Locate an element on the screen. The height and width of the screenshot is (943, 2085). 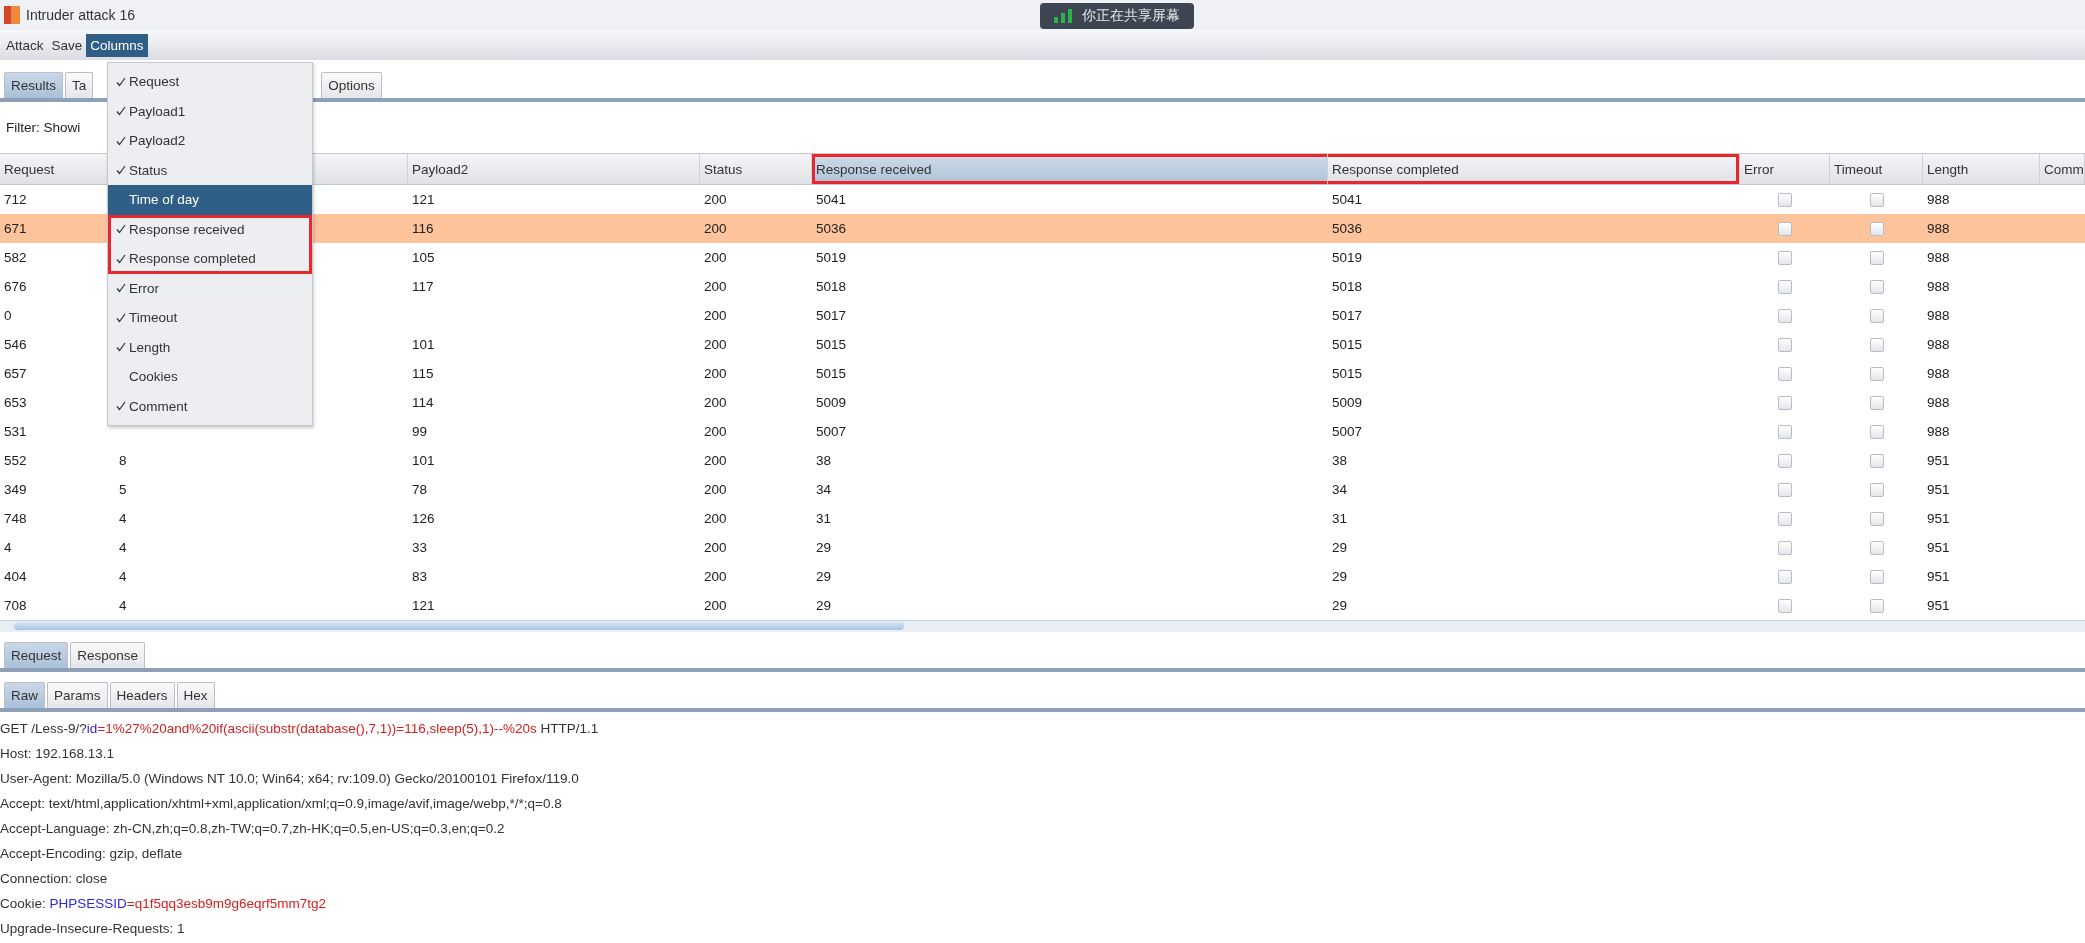
tab: Raw is located at coordinates (24, 695).